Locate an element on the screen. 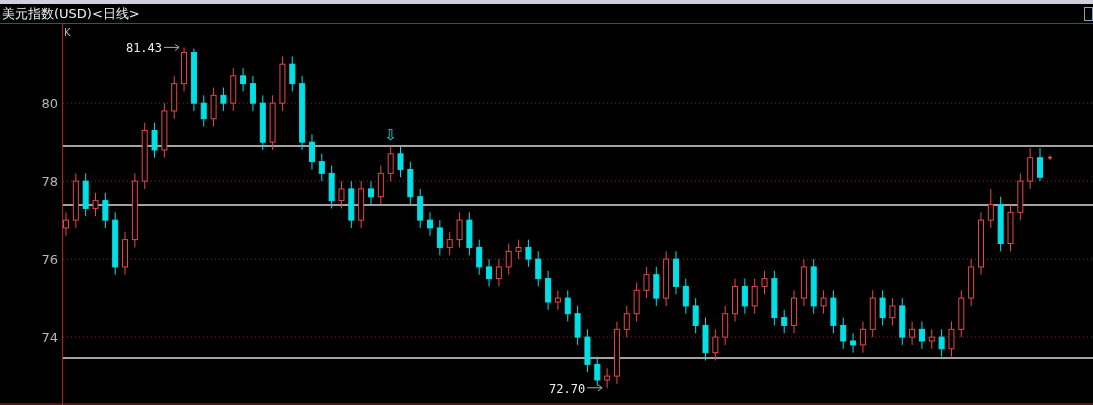  signal-arrow: ⇩ is located at coordinates (390, 135).